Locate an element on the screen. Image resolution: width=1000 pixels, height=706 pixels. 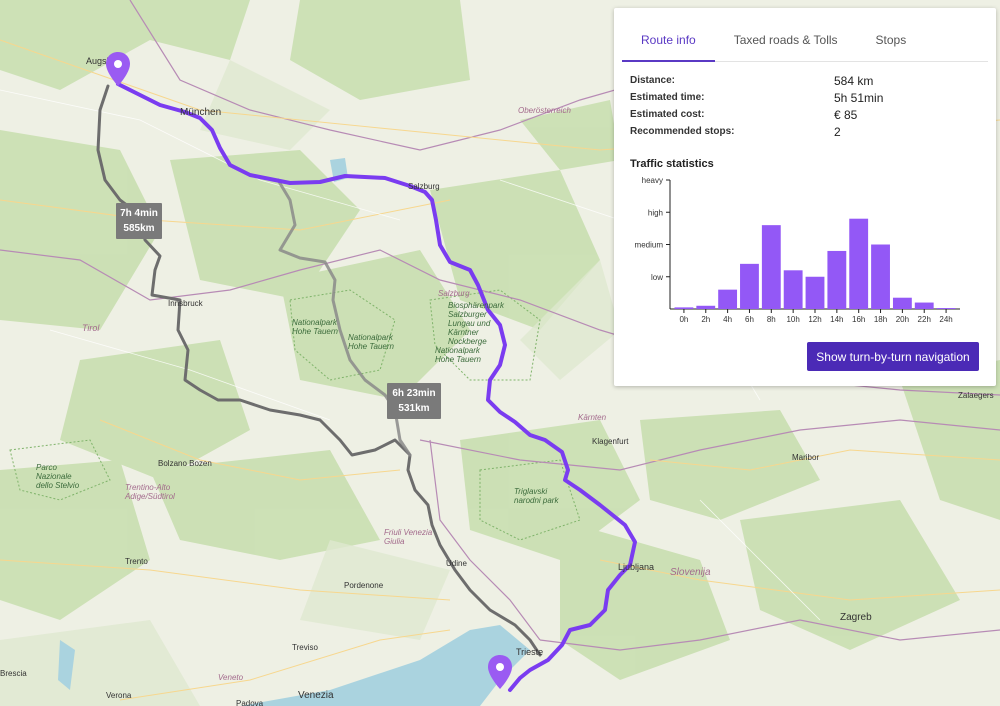
alt-route-distance: 585km is located at coordinates (139, 228).